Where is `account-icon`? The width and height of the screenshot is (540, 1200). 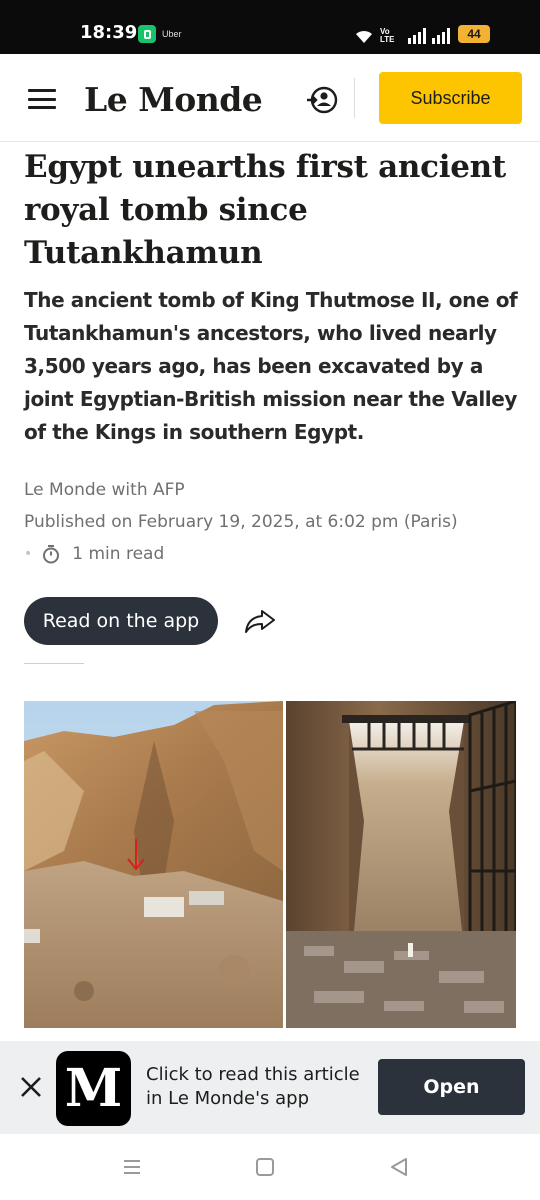
account-icon is located at coordinates (322, 100).